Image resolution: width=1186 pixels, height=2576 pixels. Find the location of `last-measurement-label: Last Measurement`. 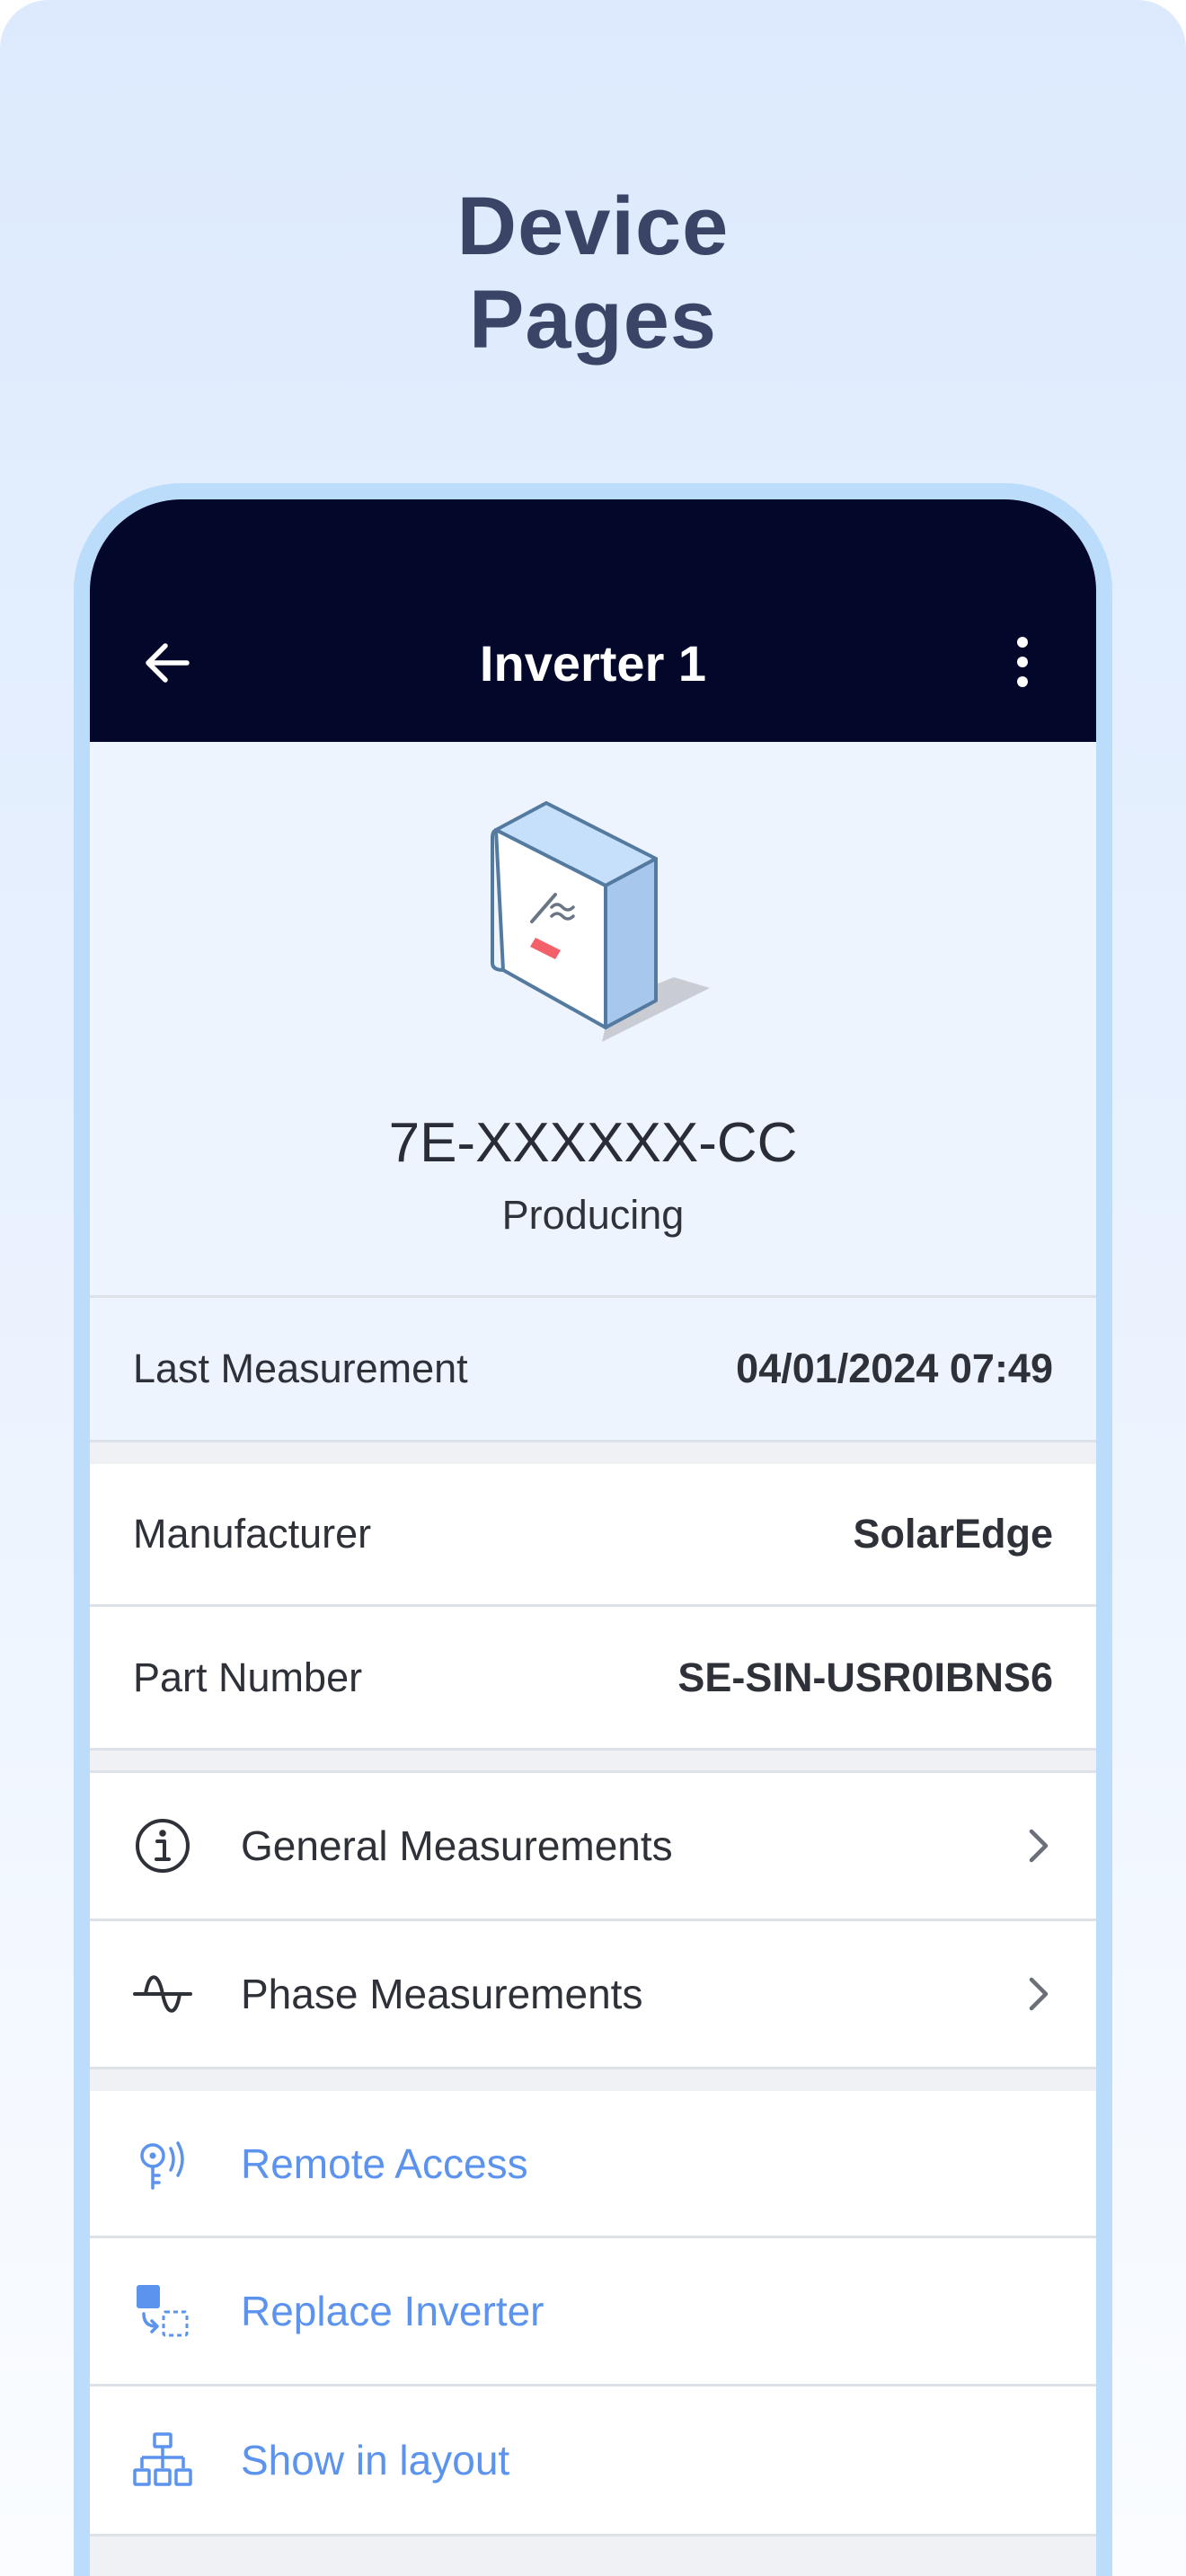

last-measurement-label: Last Measurement is located at coordinates (300, 1368).